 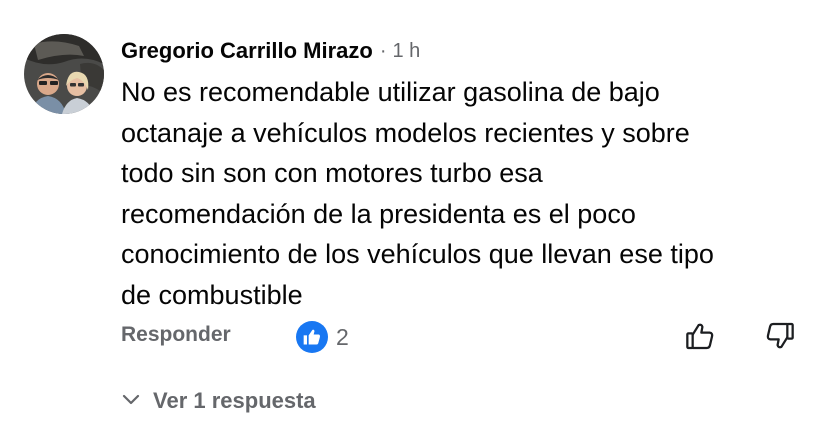 I want to click on like-reaction-icon, so click(x=312, y=337).